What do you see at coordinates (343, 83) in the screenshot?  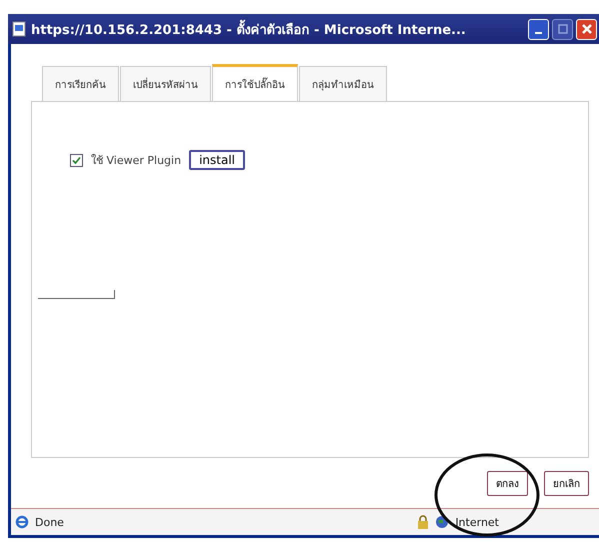 I see `tab: กลุ่มทำเหมือน` at bounding box center [343, 83].